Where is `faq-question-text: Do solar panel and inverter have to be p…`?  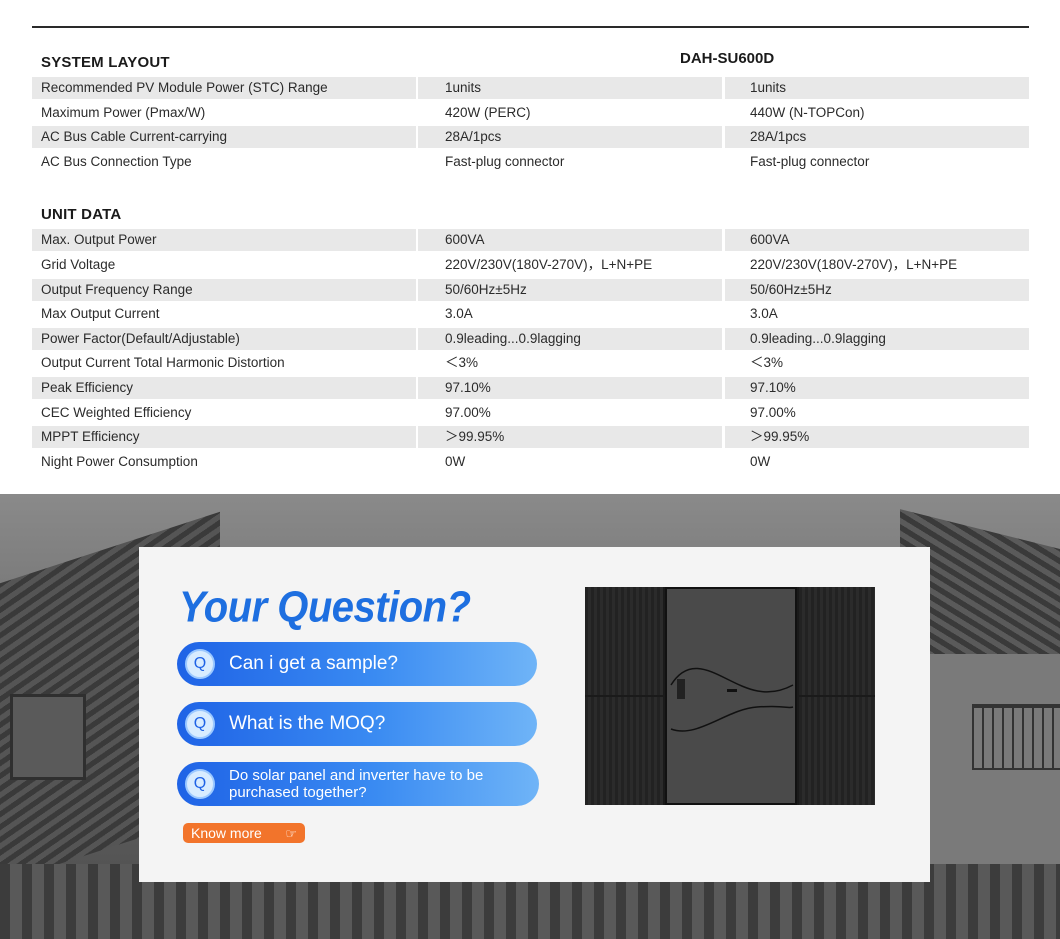
faq-question-text: Do solar panel and inverter have to be p… is located at coordinates (356, 784).